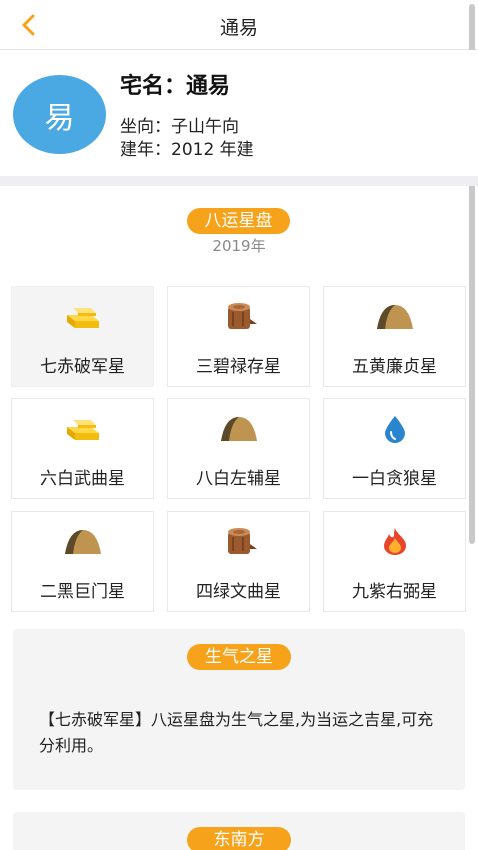 This screenshot has width=478, height=850. I want to click on direction-card-title: 东南方, so click(239, 838).